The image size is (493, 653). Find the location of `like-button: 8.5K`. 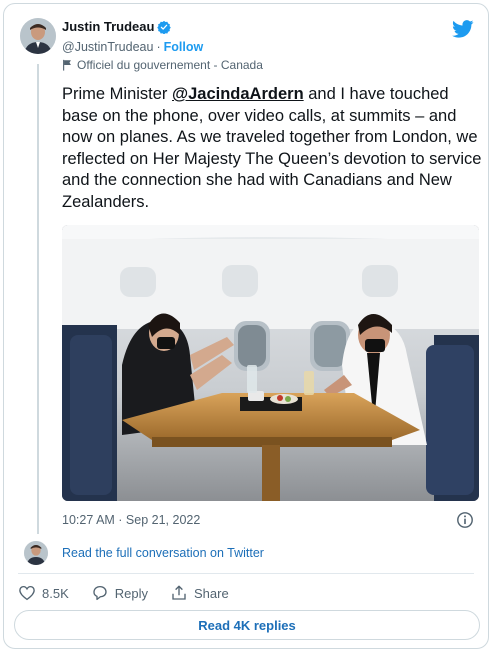

like-button: 8.5K is located at coordinates (43, 593).